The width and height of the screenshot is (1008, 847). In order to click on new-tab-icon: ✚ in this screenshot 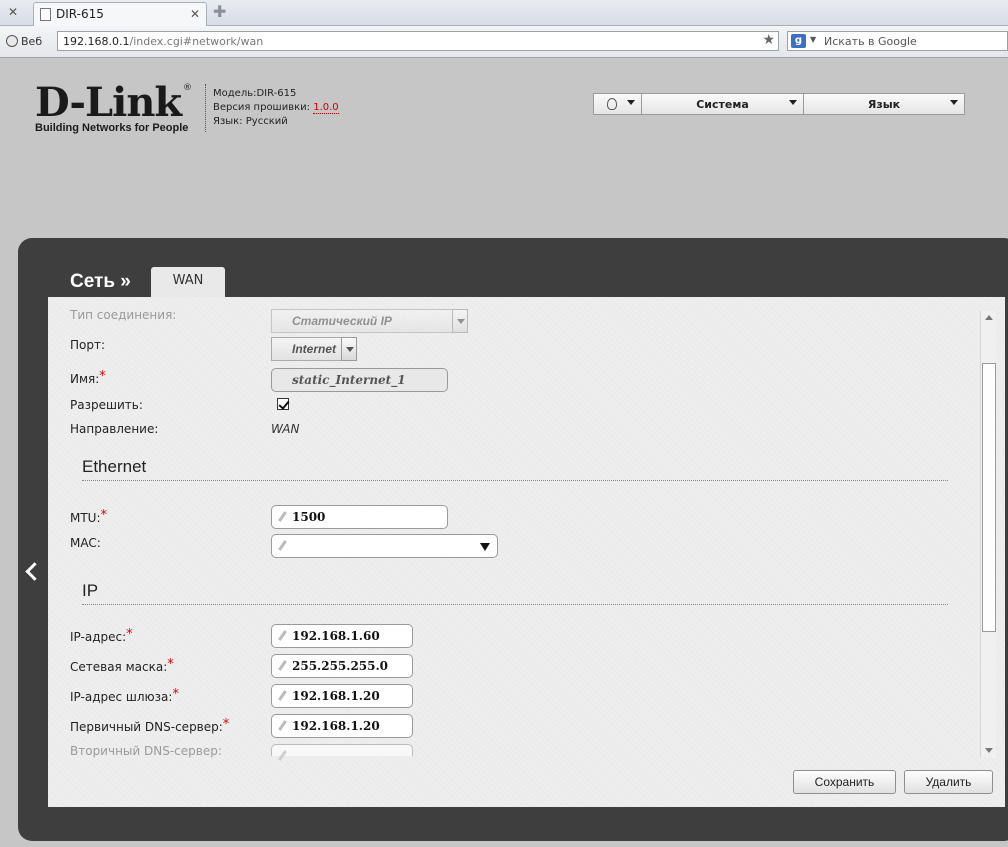, I will do `click(219, 11)`.